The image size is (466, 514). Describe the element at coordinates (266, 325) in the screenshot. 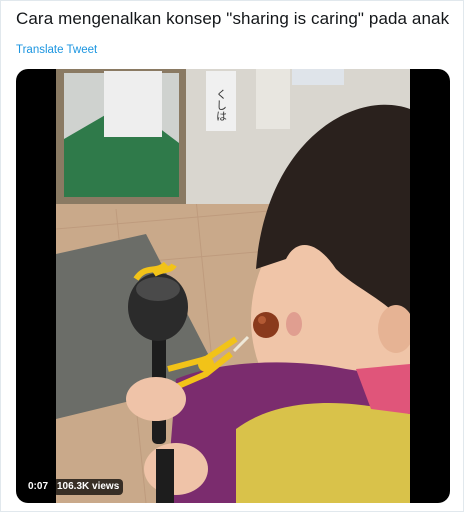

I see `lollipop-candy` at that location.